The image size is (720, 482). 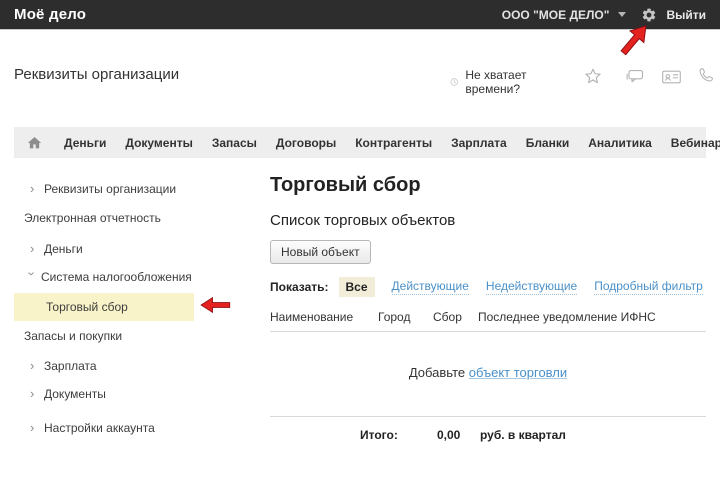 What do you see at coordinates (447, 317) in the screenshot?
I see `col-header-fee: Сбор` at bounding box center [447, 317].